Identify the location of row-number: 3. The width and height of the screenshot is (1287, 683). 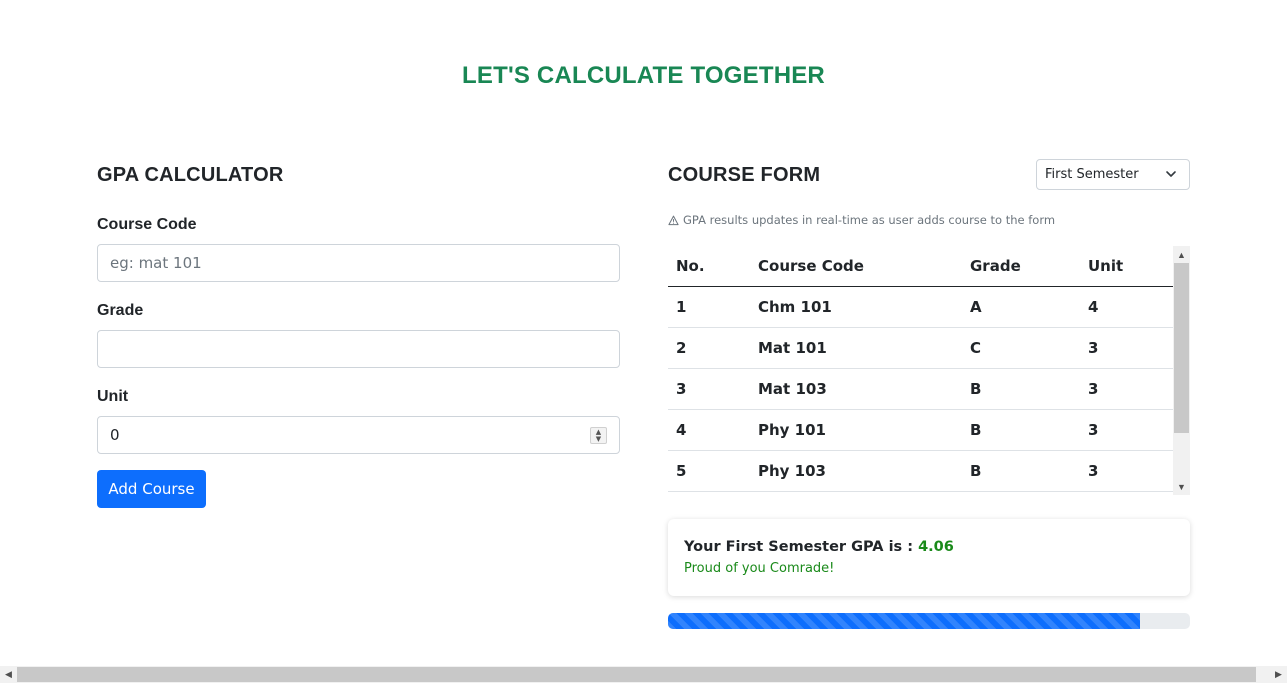
(709, 389).